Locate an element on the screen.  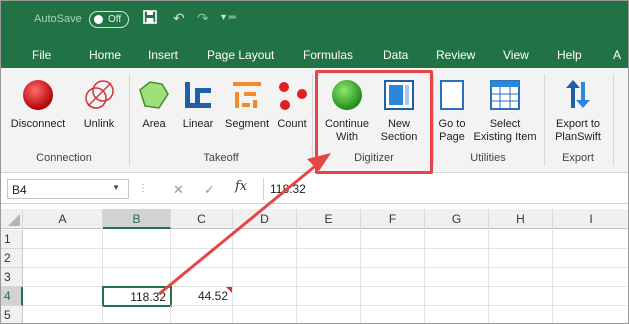
unlink-icon is located at coordinates (99, 97).